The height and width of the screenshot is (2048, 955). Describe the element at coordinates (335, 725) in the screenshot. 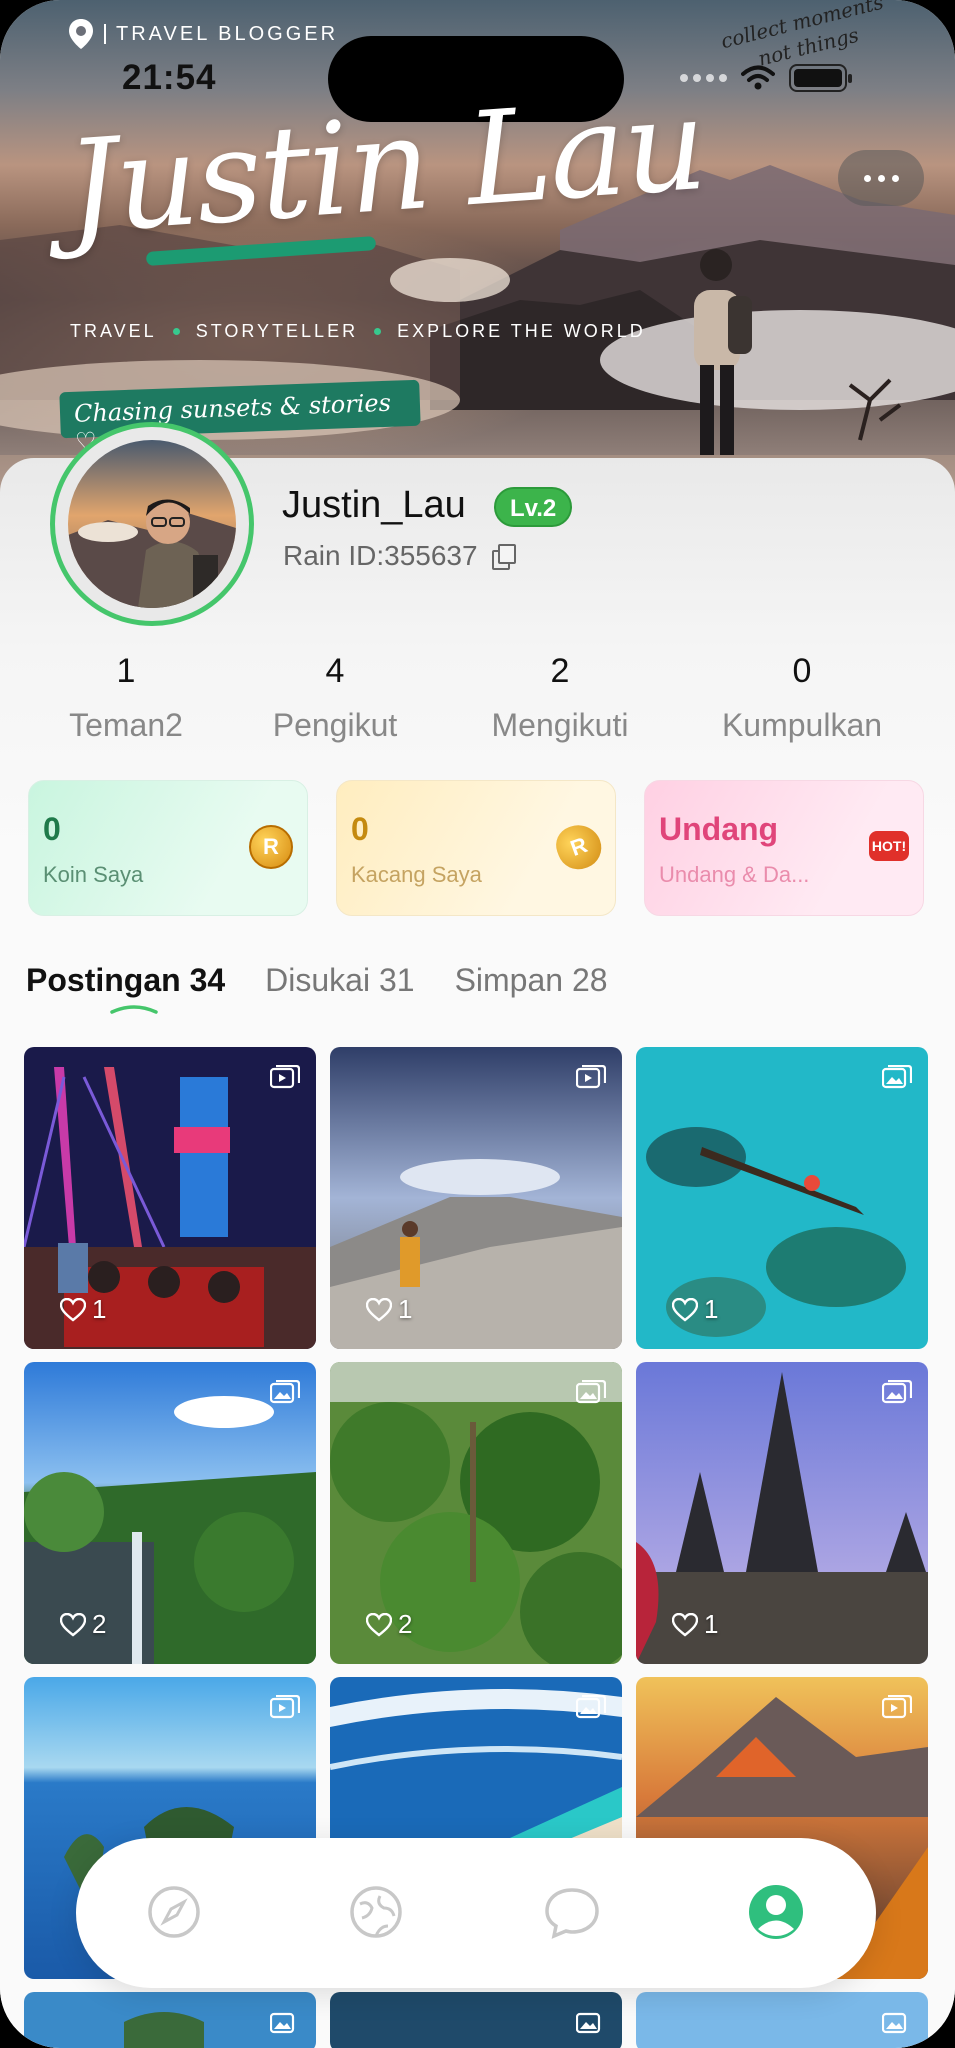

I see `stat-label: Pengikut` at that location.